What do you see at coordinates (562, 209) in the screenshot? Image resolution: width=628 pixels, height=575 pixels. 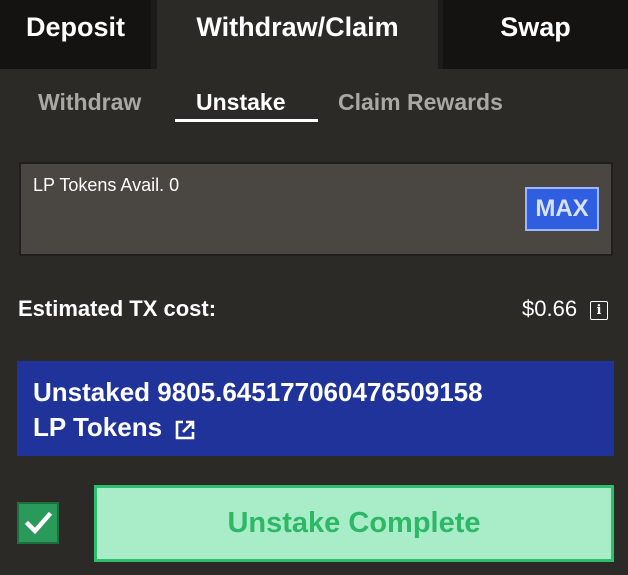 I see `max-button: MAX` at bounding box center [562, 209].